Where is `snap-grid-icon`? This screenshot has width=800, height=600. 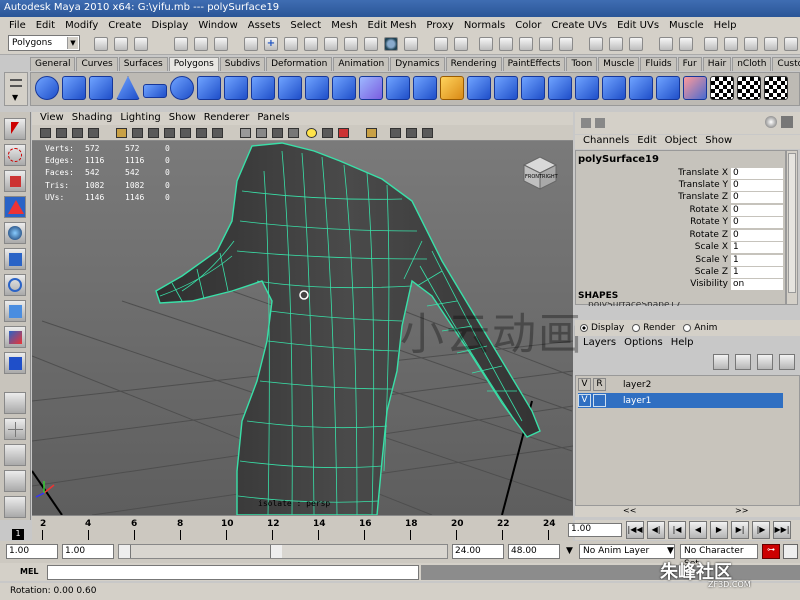 snap-grid-icon is located at coordinates (251, 44).